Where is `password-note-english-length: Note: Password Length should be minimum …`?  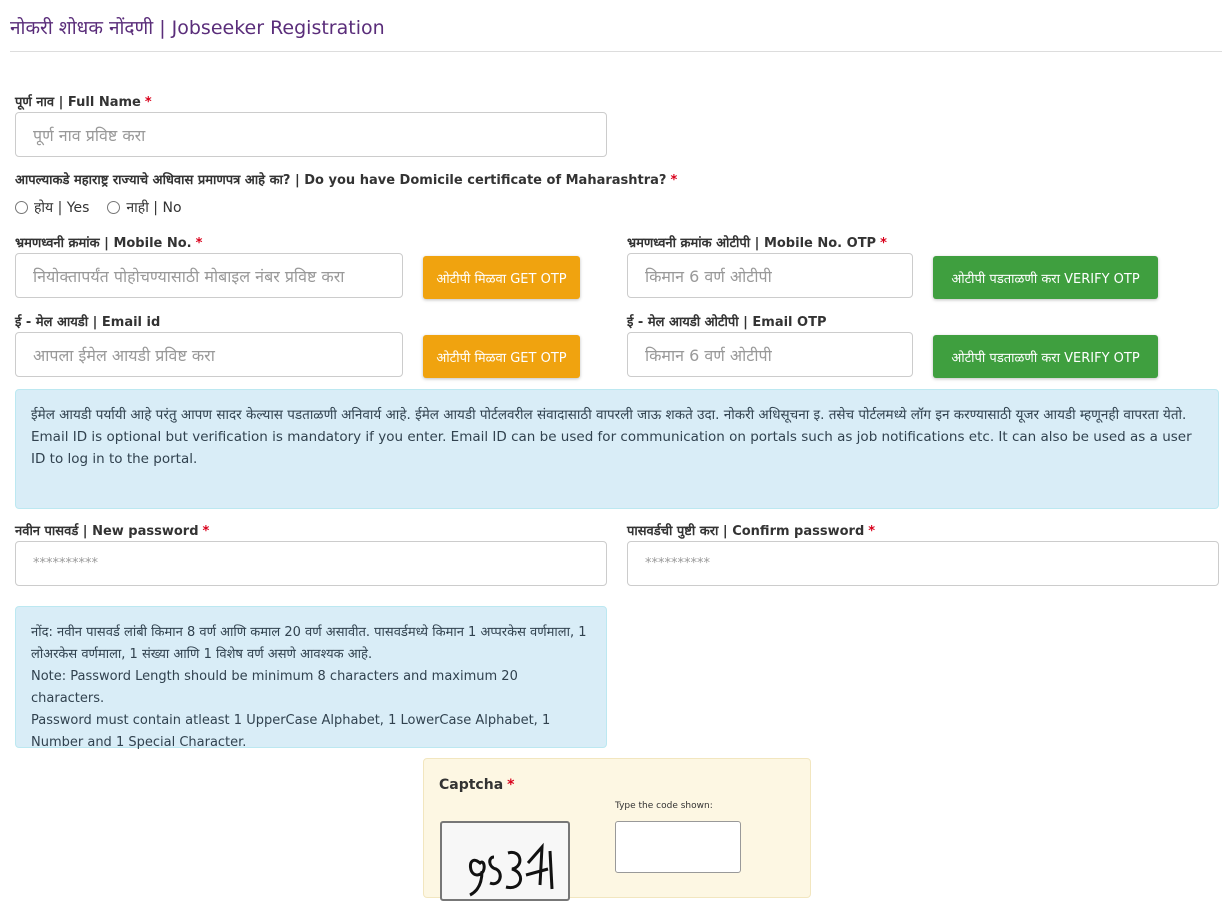
password-note-english-length: Note: Password Length should be minimum … is located at coordinates (274, 687).